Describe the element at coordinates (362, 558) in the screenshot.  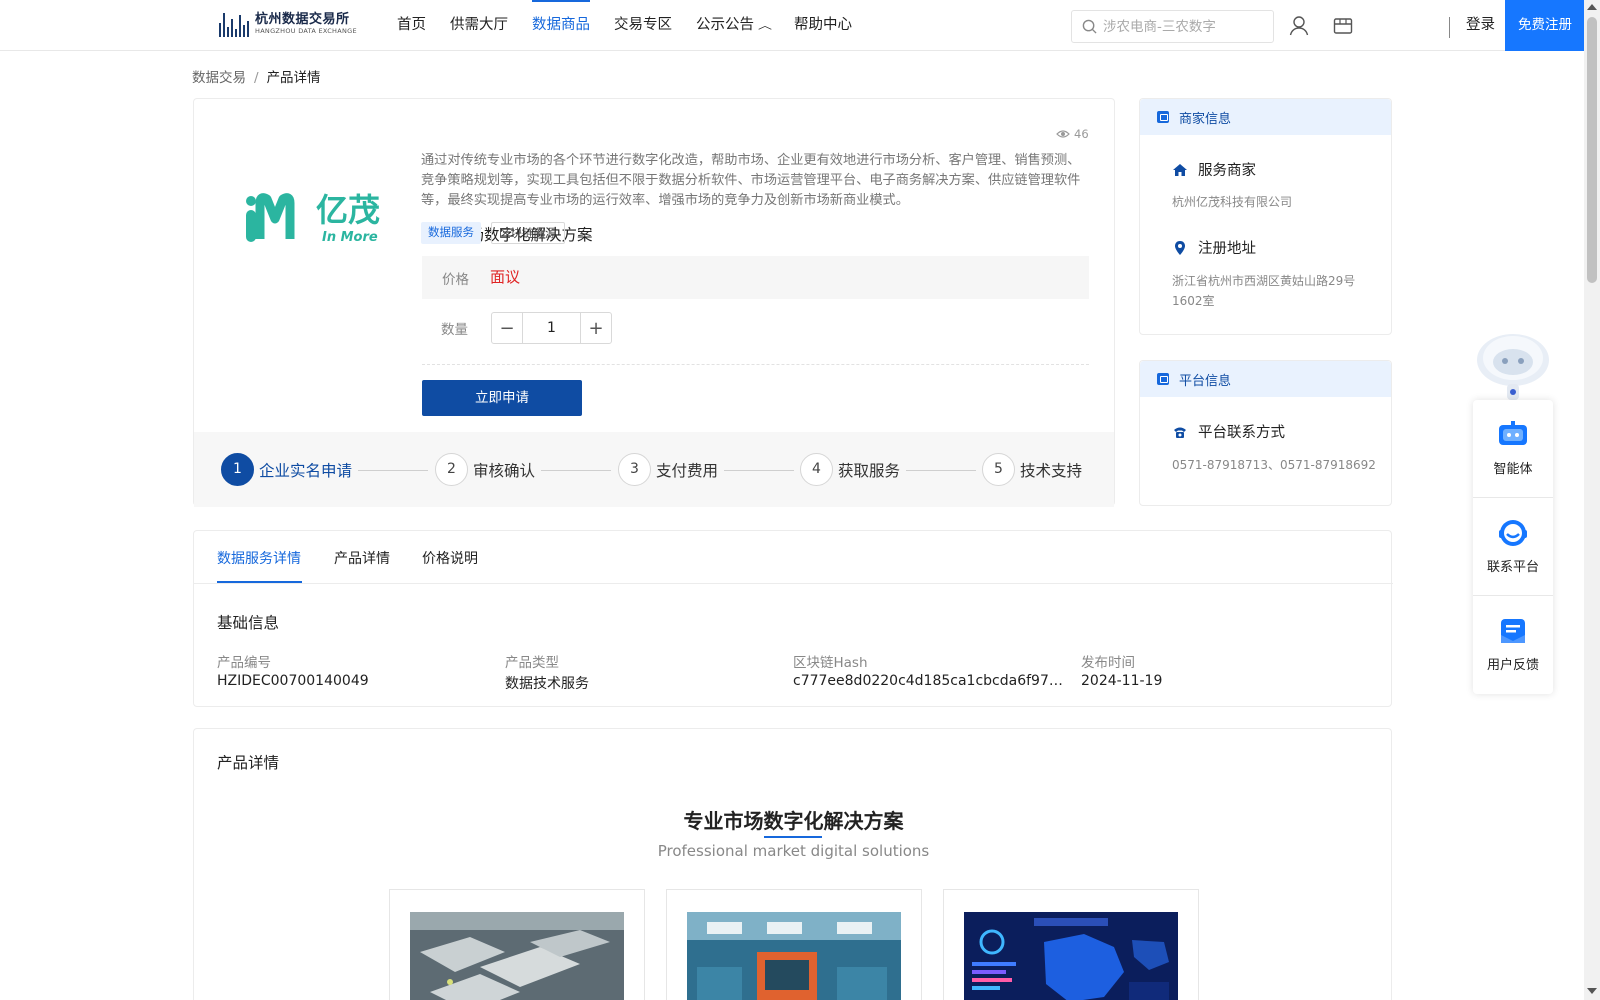
I see `tab-product-details: 产品详情` at that location.